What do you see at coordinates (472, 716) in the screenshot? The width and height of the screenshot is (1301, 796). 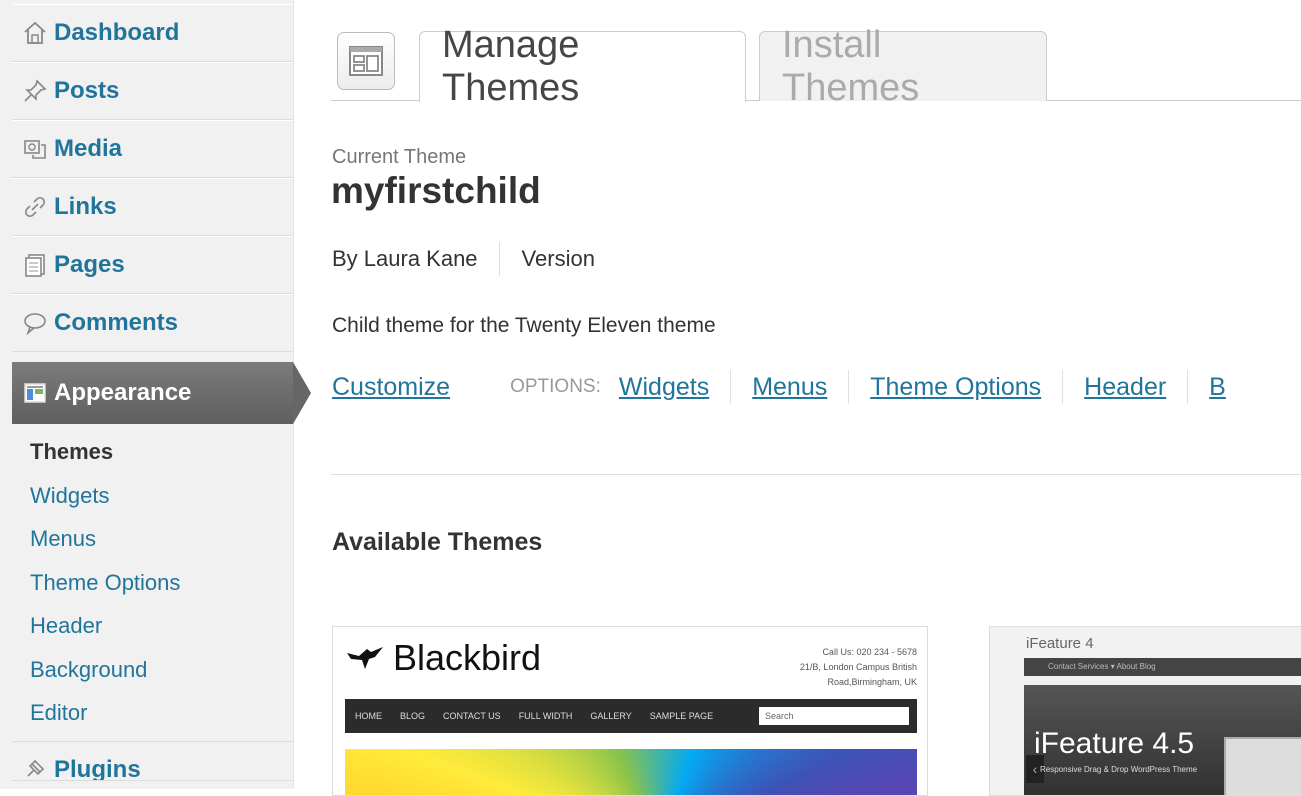 I see `nav-item: CONTACT US` at bounding box center [472, 716].